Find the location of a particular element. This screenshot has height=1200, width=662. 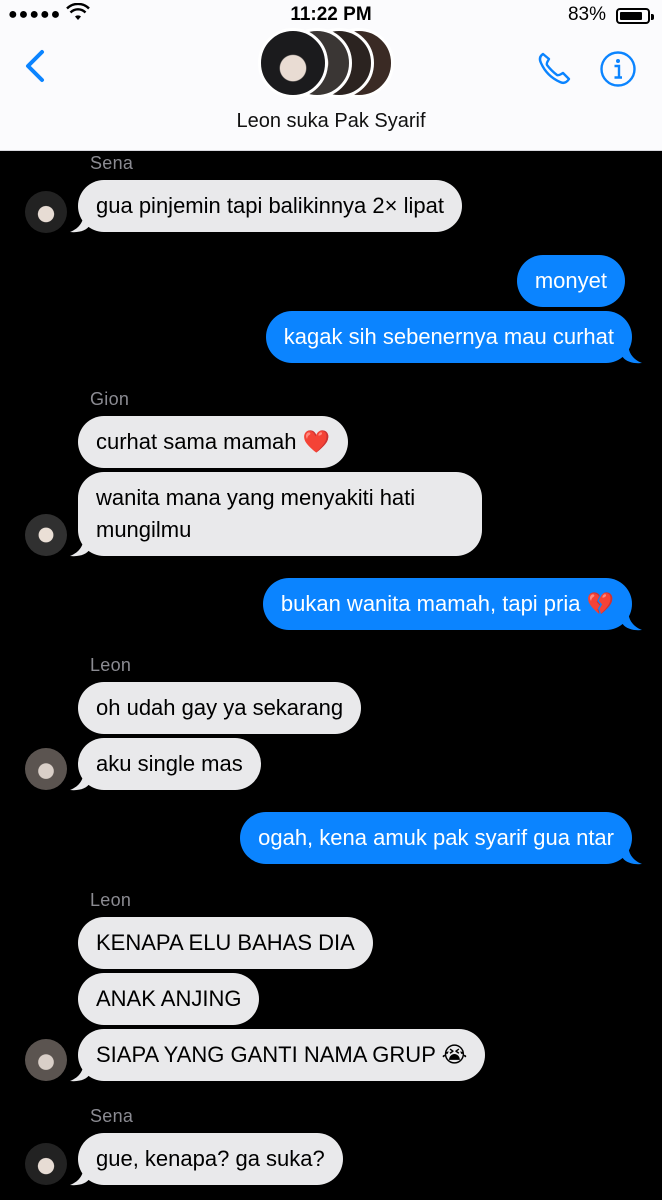

incoming-message: wanita mana yang menyakiti hati mungilmu is located at coordinates (280, 514).